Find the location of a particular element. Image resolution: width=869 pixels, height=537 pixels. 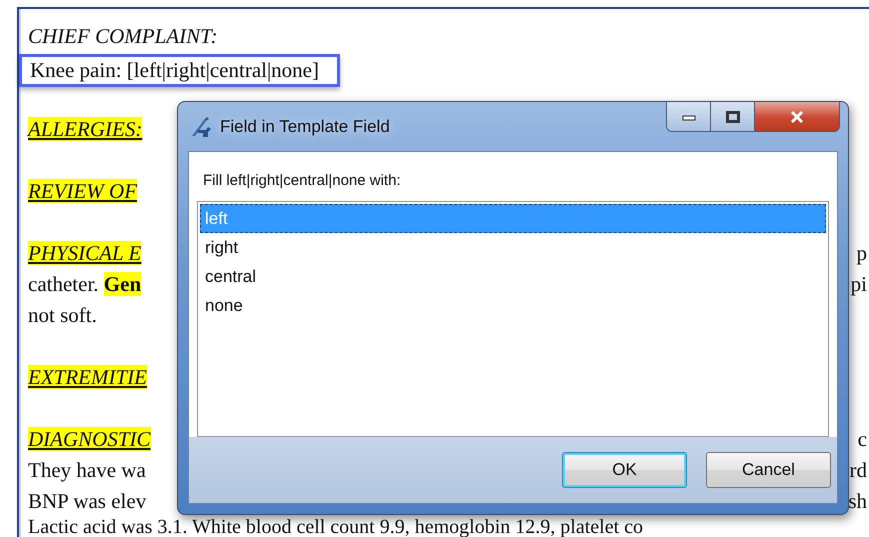

section-heading: ALLERGIES: is located at coordinates (85, 129).